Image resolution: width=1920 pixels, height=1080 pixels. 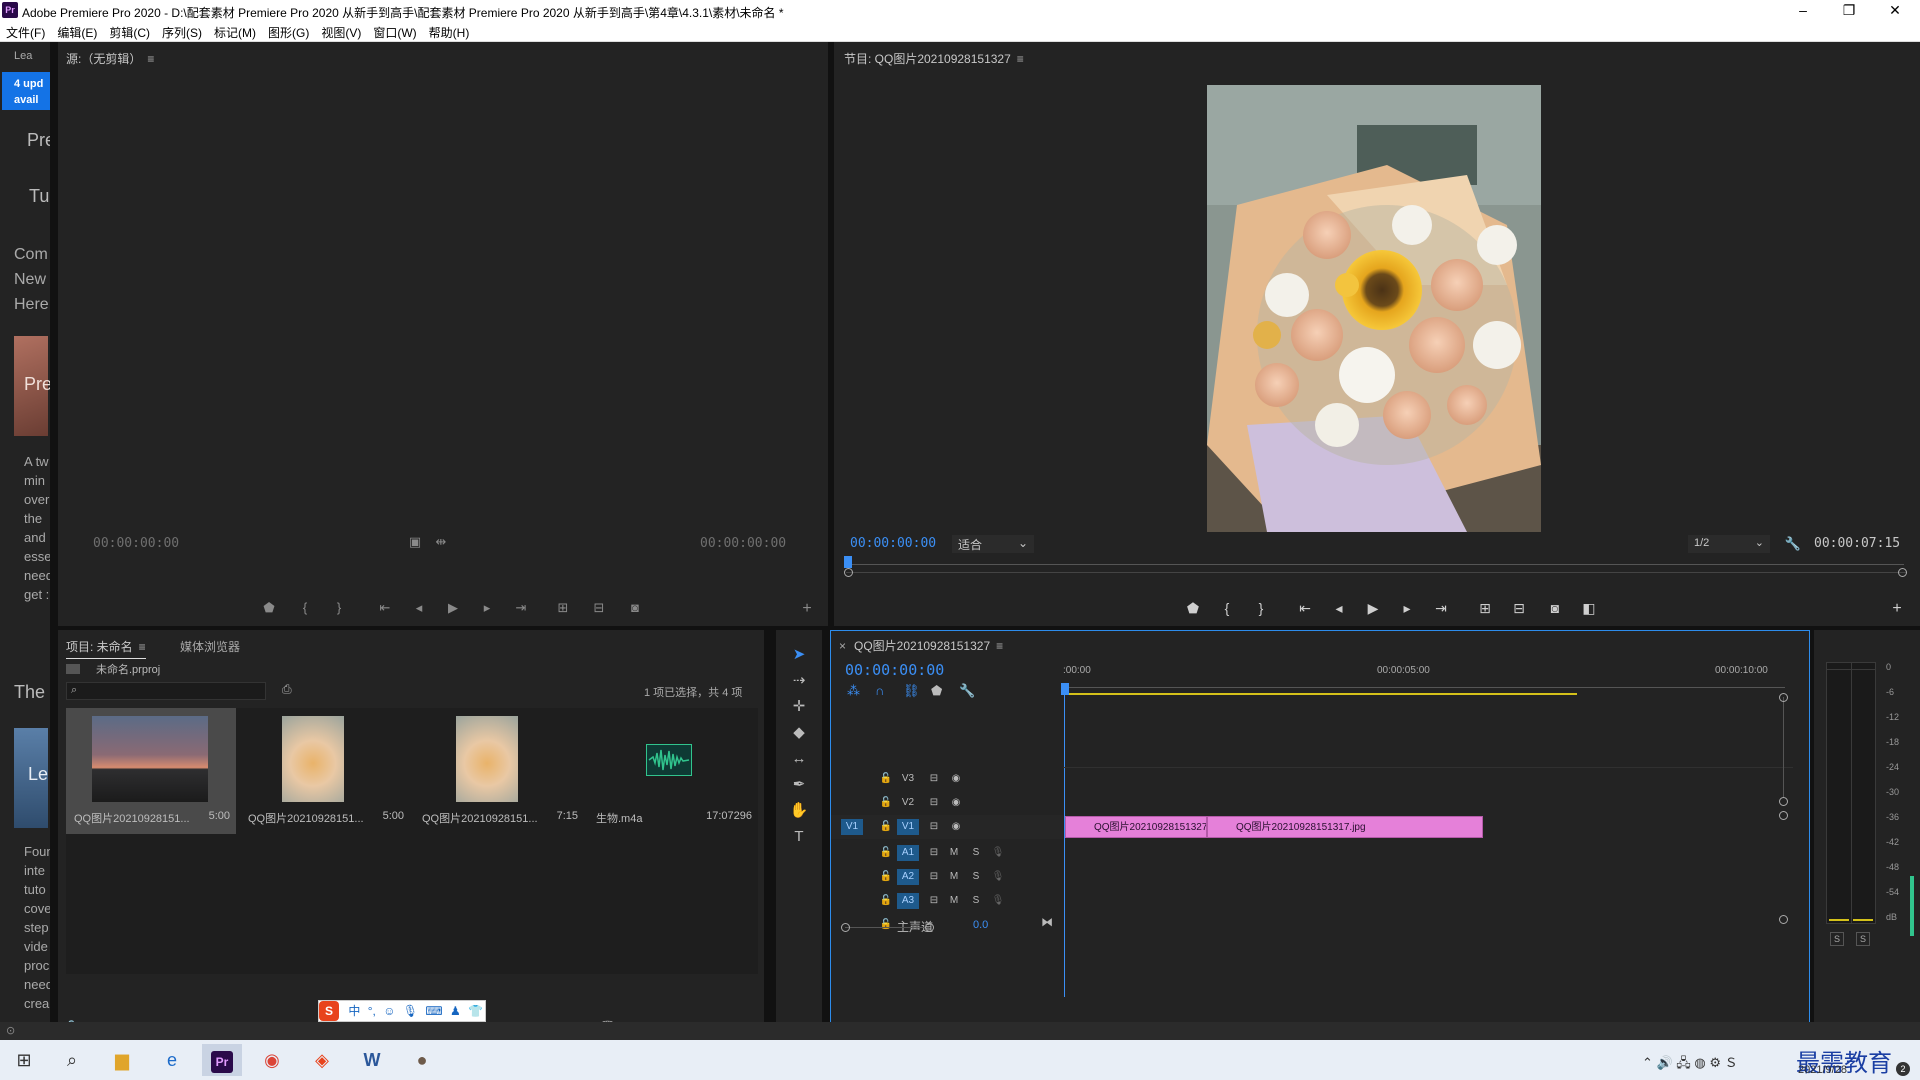 I want to click on windows-start-icon: ⊞, so click(x=24, y=1060).